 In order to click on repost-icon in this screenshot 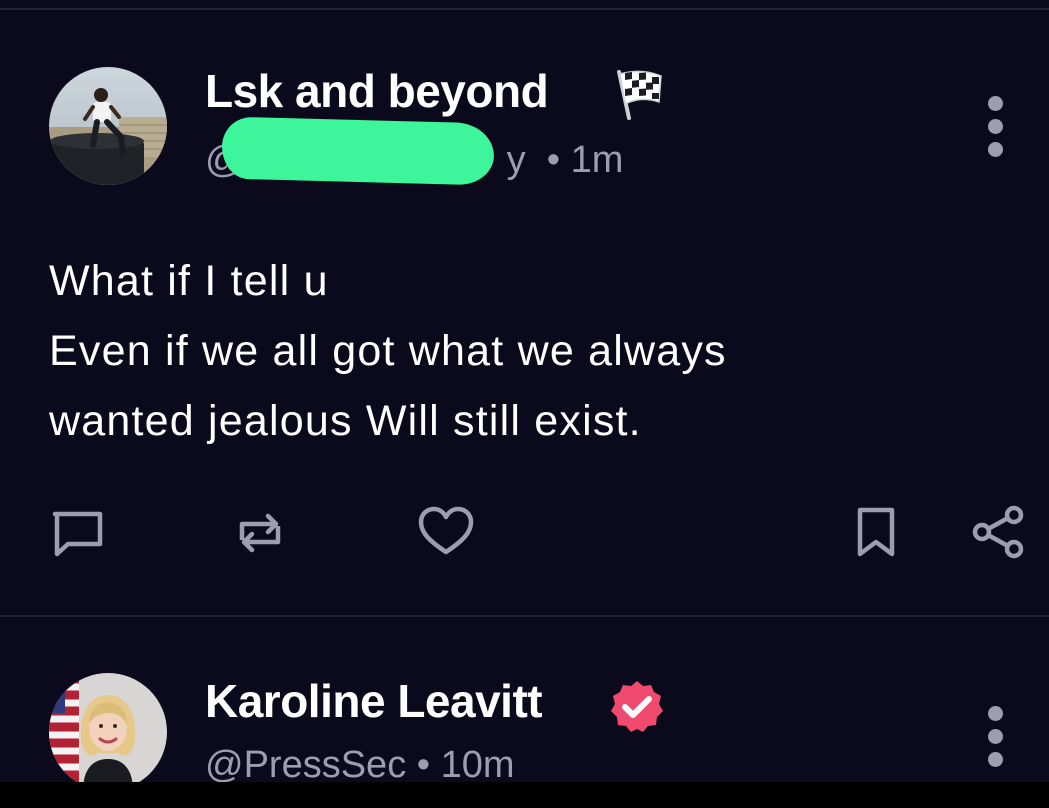, I will do `click(260, 533)`.